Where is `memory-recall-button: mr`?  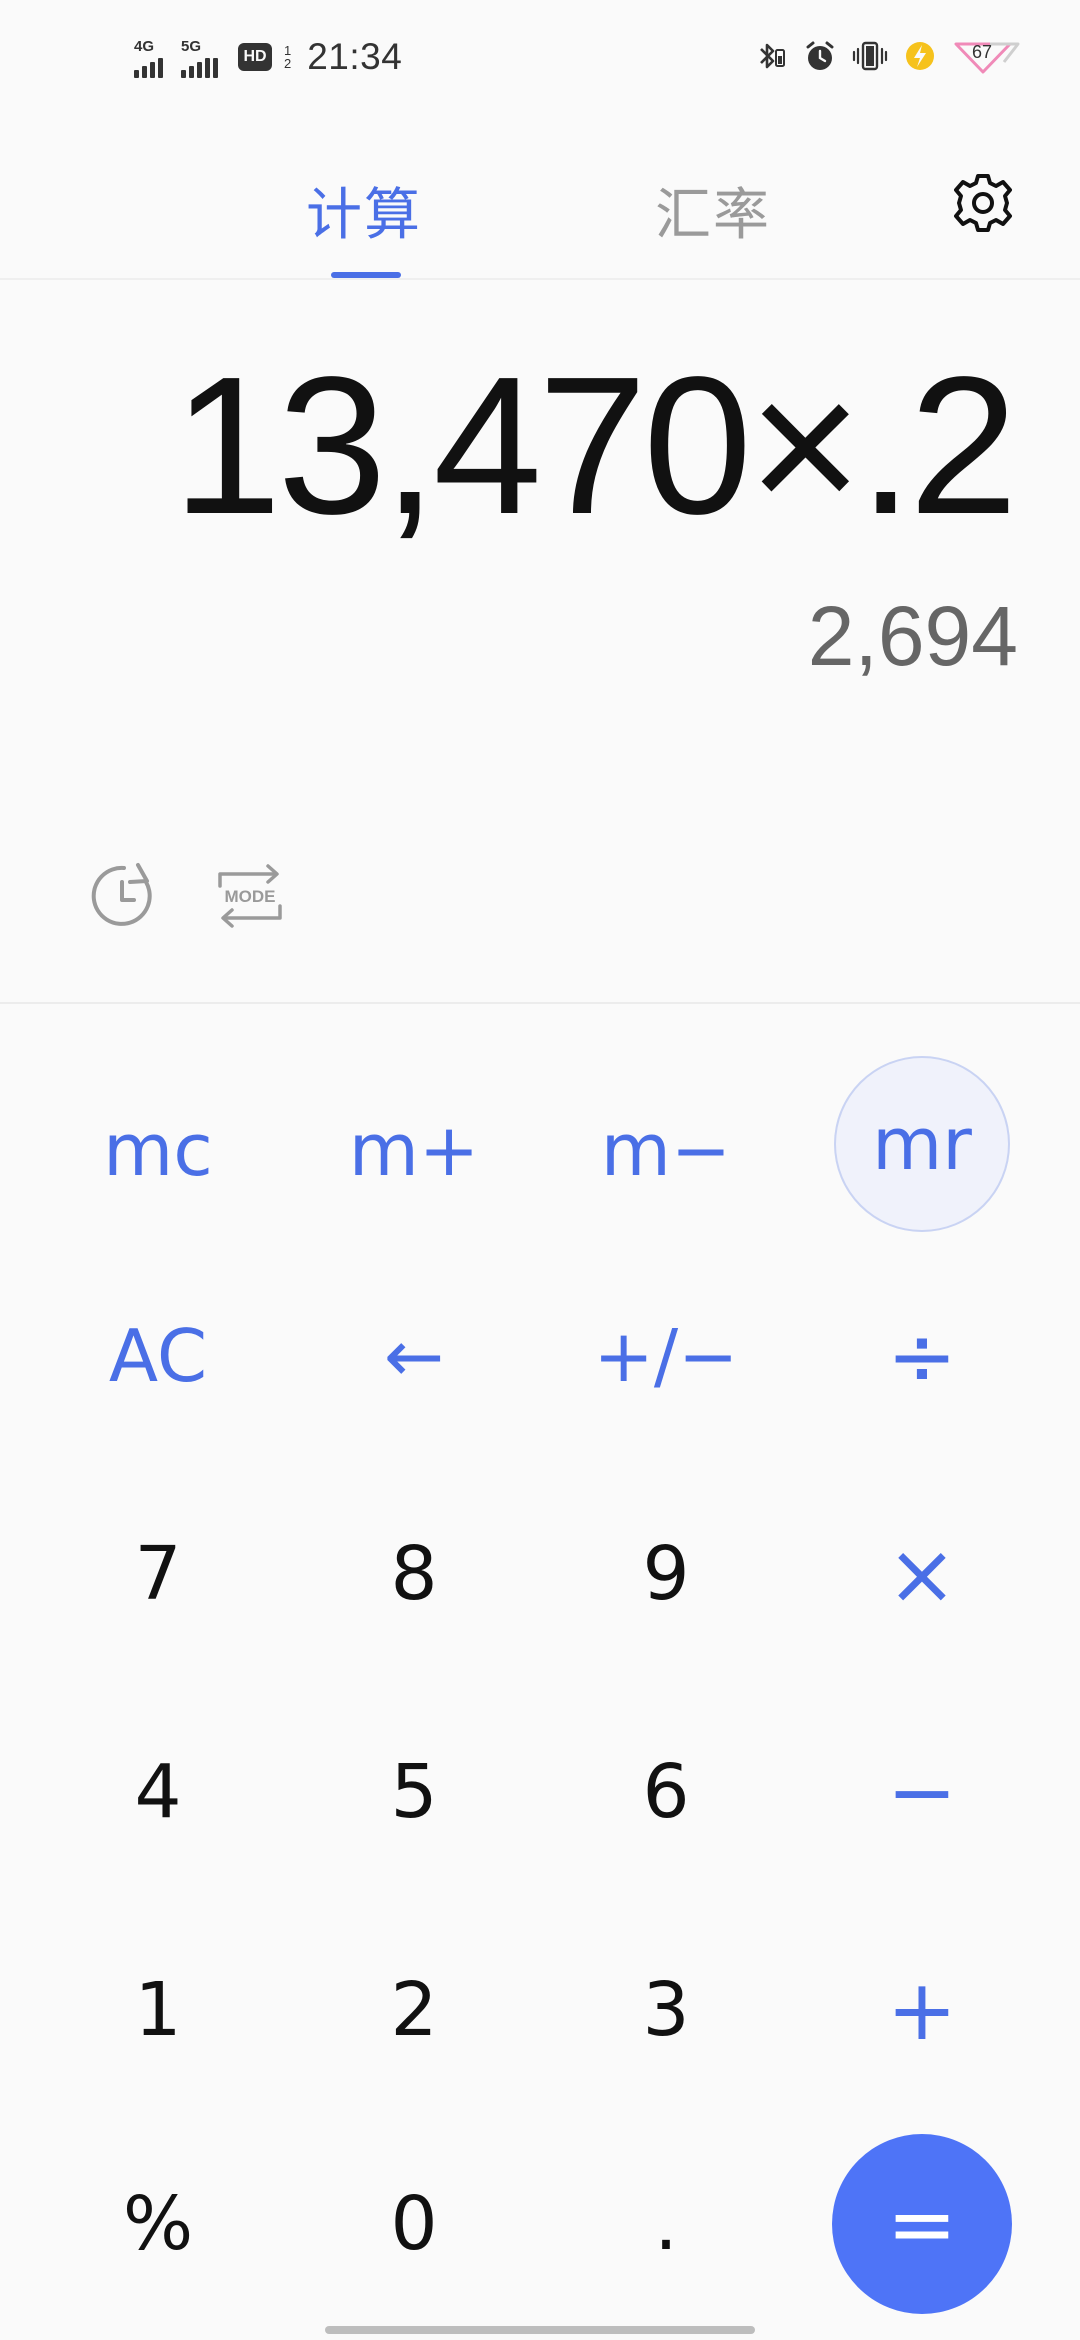 memory-recall-button: mr is located at coordinates (922, 1144).